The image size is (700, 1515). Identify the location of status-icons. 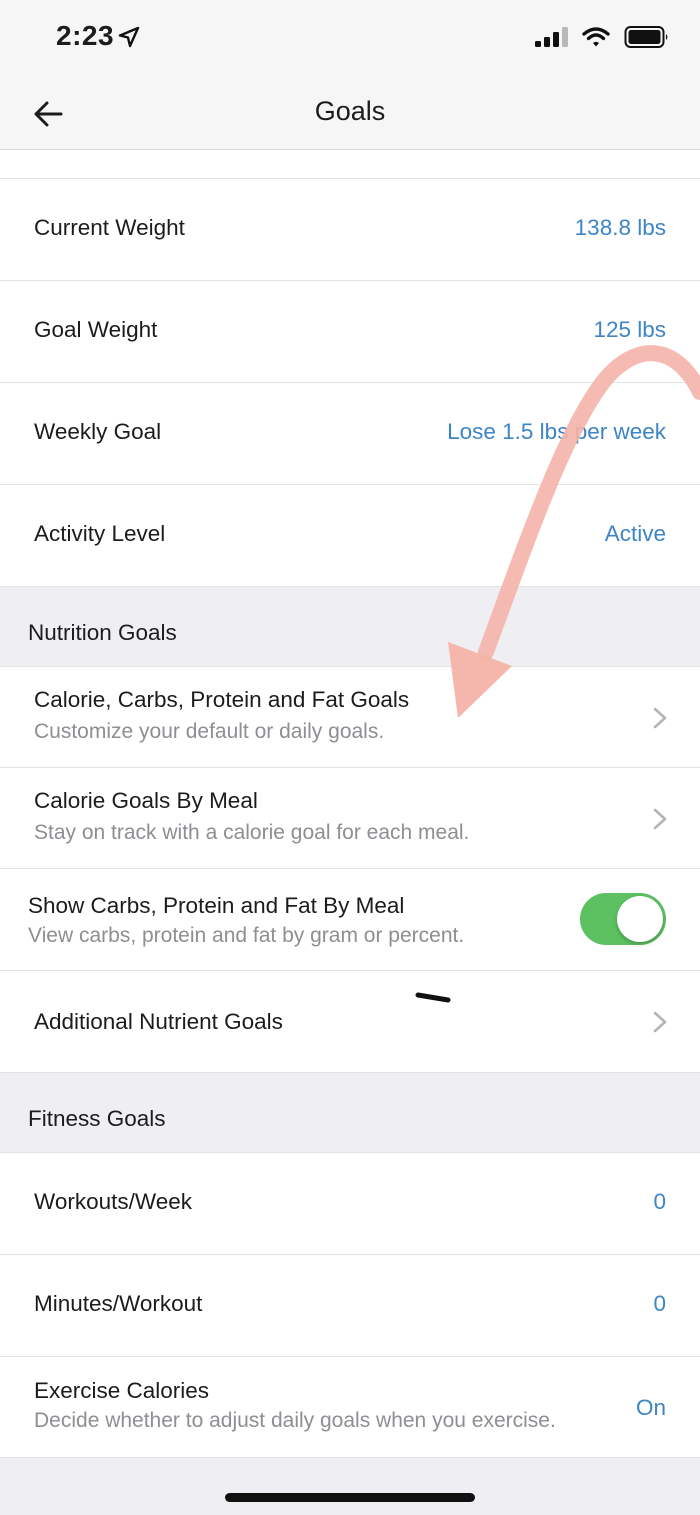
(602, 37).